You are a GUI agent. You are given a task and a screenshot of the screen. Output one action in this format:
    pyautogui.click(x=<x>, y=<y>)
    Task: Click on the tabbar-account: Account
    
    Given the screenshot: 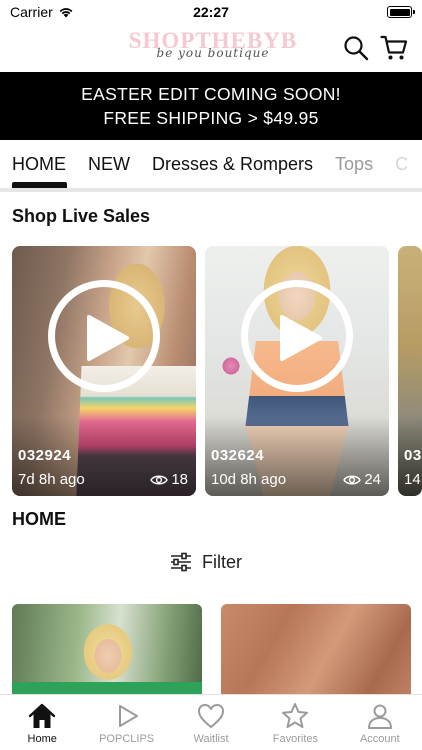 What is the action you would take?
    pyautogui.click(x=380, y=722)
    